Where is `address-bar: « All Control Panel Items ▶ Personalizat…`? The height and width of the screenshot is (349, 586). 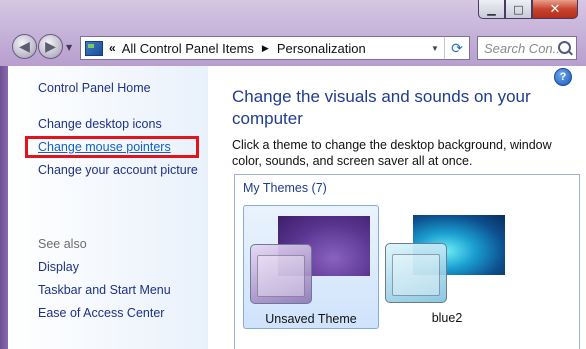 address-bar: « All Control Panel Items ▶ Personalizat… is located at coordinates (275, 48).